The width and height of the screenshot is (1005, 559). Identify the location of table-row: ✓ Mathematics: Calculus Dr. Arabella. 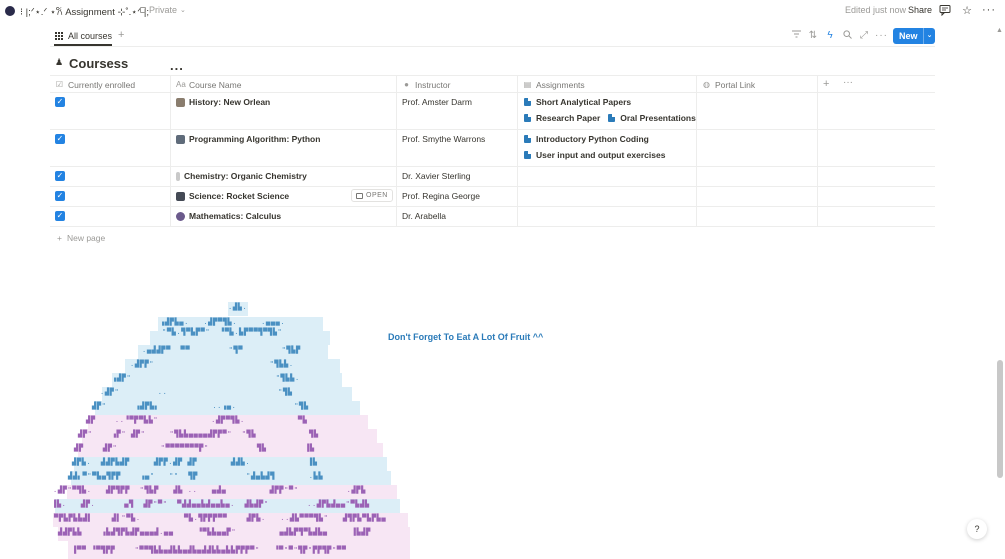
(492, 217).